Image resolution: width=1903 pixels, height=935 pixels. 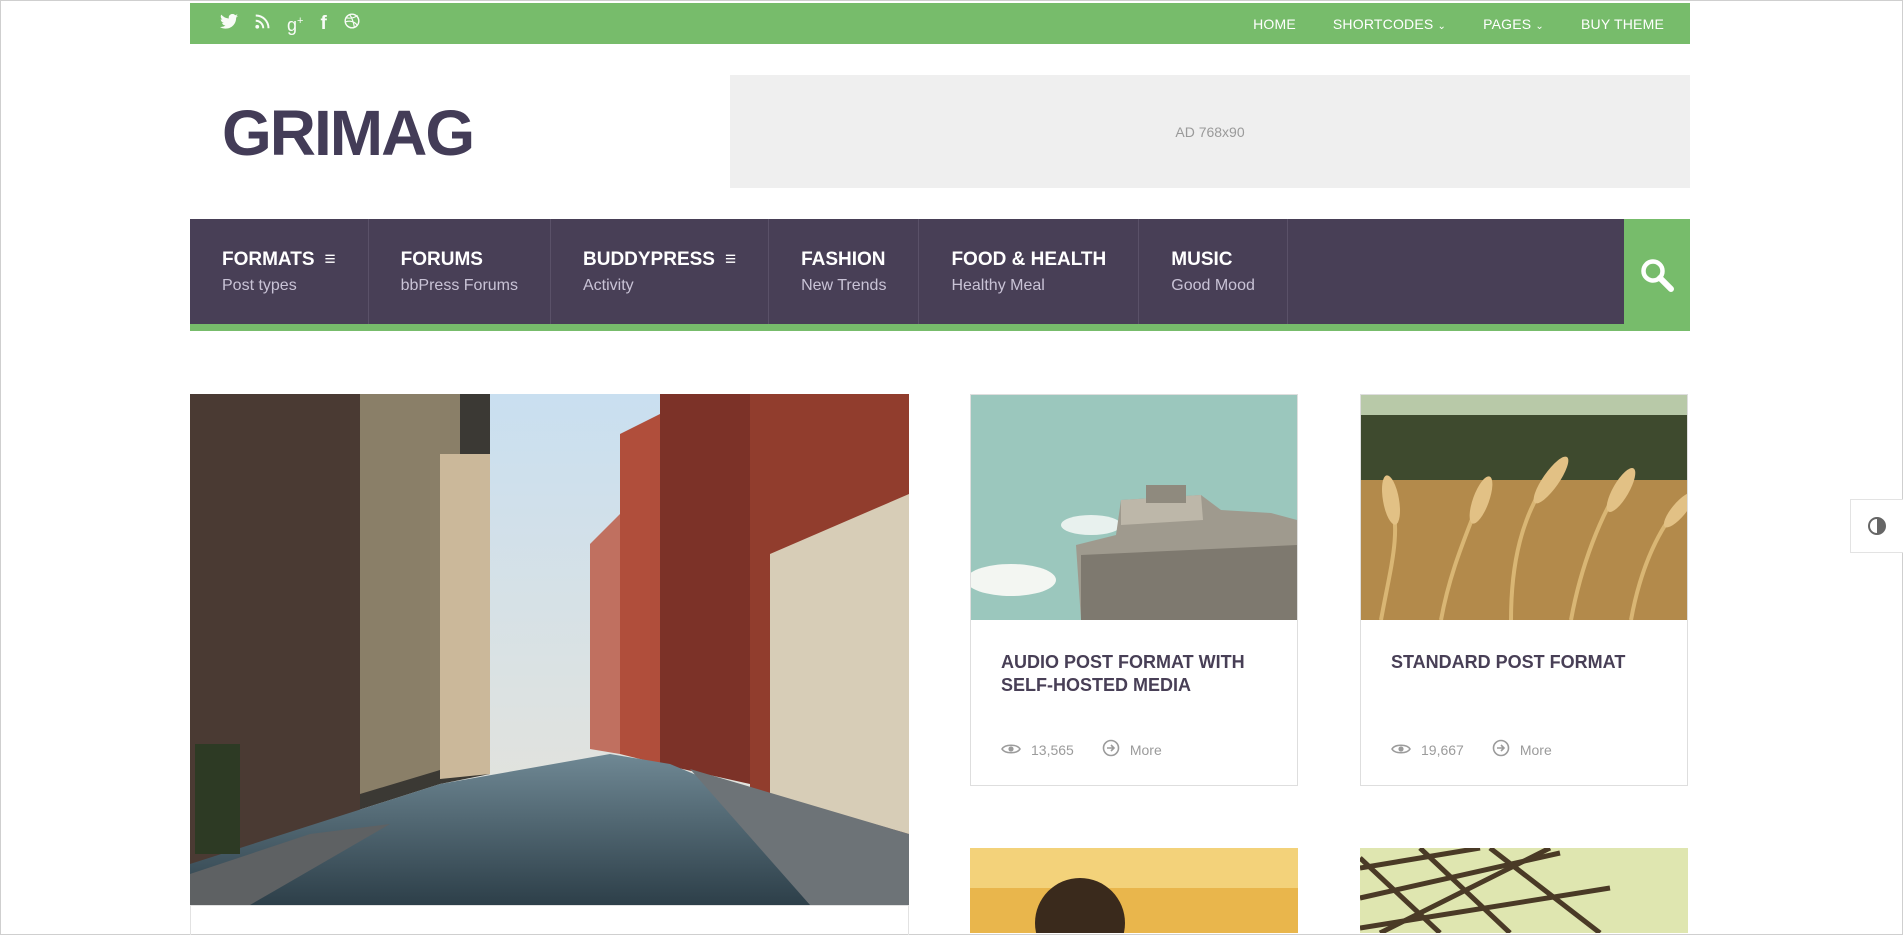 I want to click on search-icon, so click(x=1657, y=275).